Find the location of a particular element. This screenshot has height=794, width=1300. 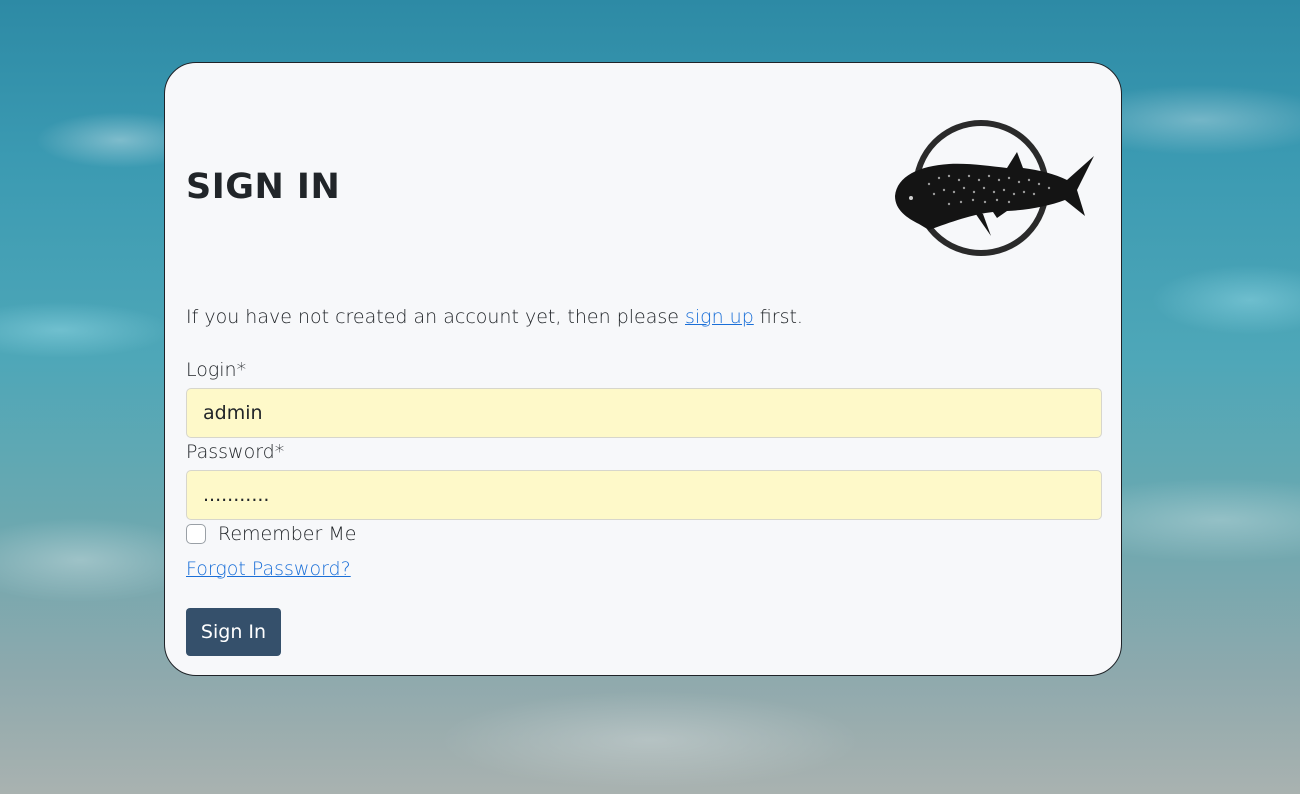

forgot-password-link: Forgot Password? is located at coordinates (268, 569).